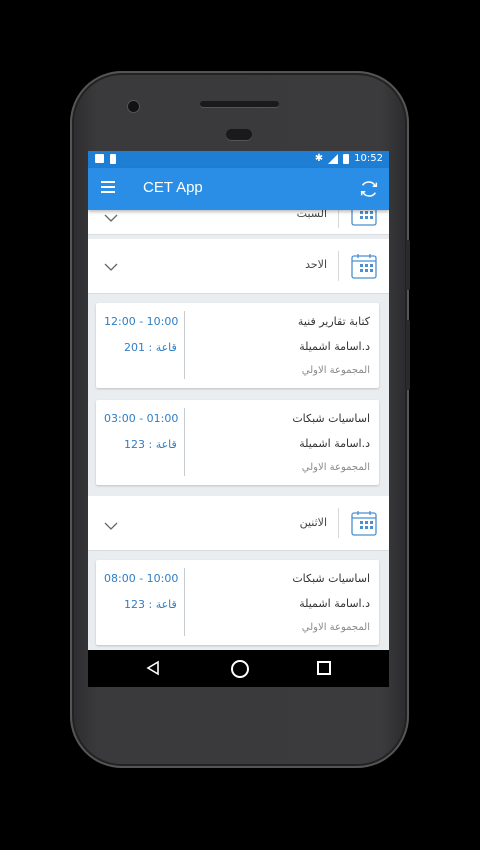 This screenshot has height=850, width=480. Describe the element at coordinates (333, 158) in the screenshot. I see `signal-icon` at that location.